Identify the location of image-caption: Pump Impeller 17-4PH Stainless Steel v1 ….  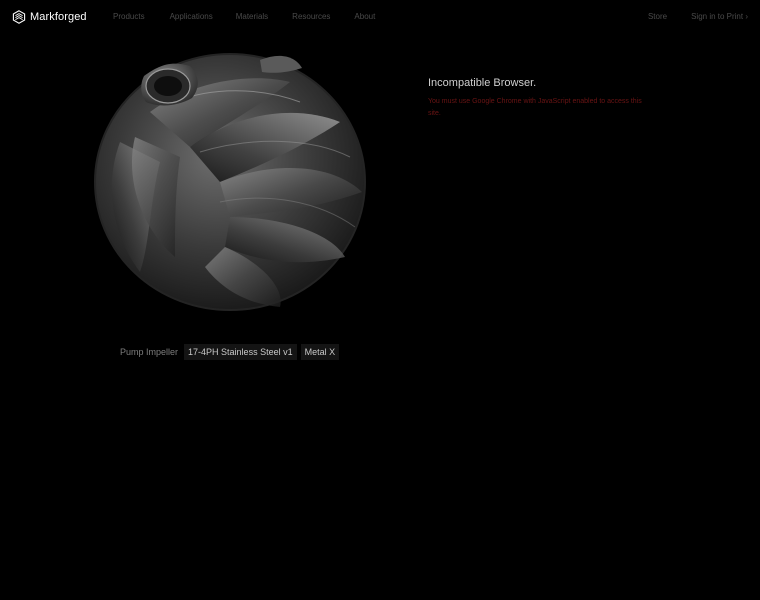
(230, 352).